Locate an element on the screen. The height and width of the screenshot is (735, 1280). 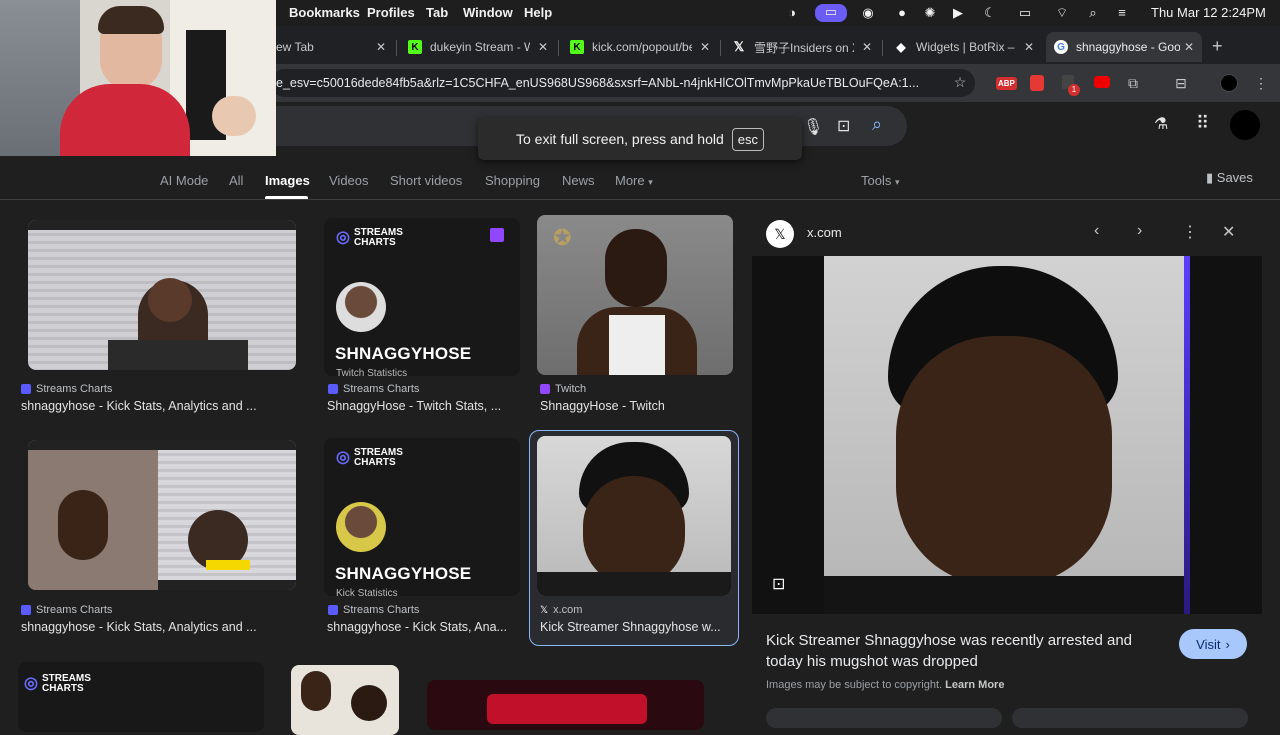
profile-avatar is located at coordinates (1229, 83).